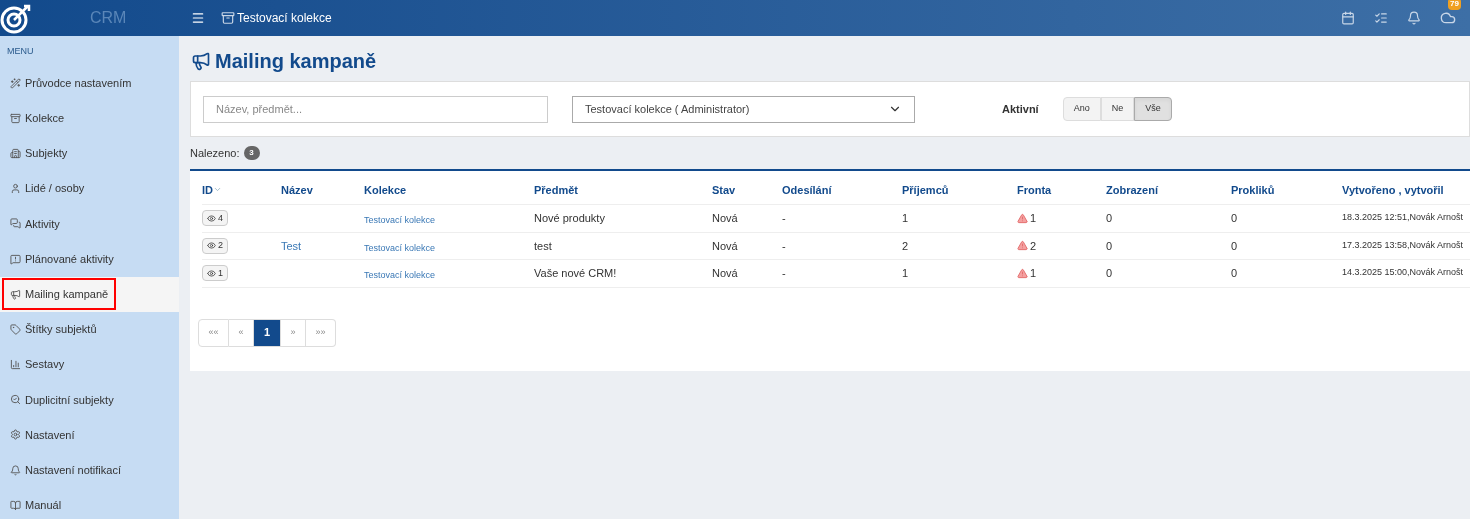  I want to click on view-button: 1, so click(215, 273).